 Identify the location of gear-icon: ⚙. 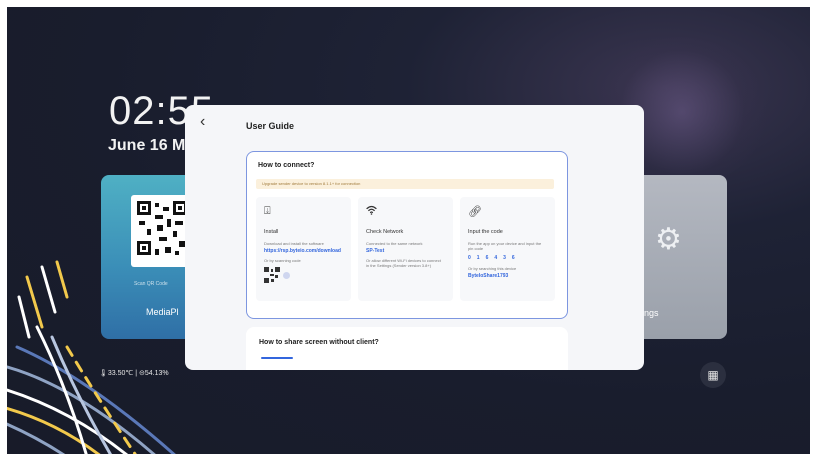
(668, 239).